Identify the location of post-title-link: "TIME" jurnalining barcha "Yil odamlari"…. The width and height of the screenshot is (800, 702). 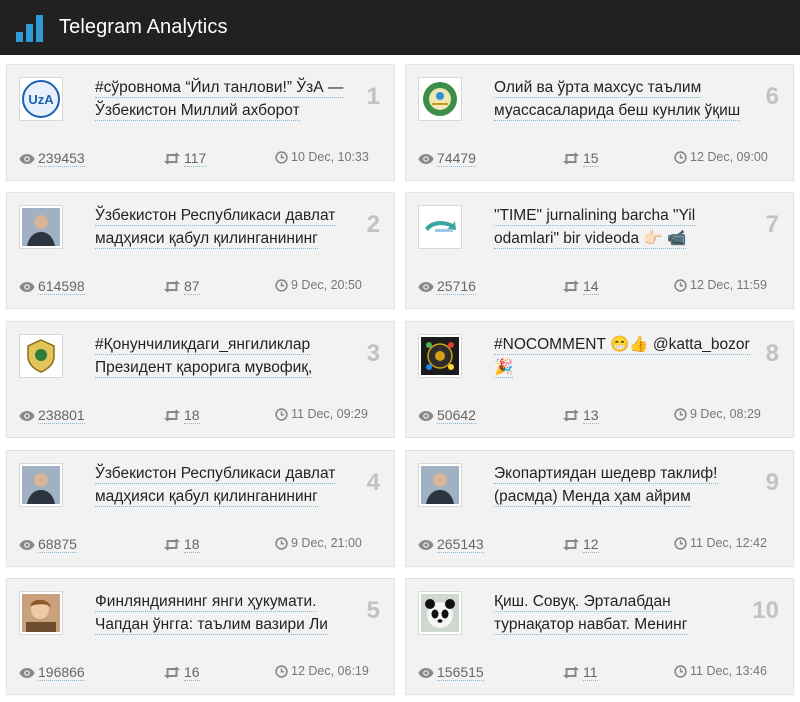
(623, 228).